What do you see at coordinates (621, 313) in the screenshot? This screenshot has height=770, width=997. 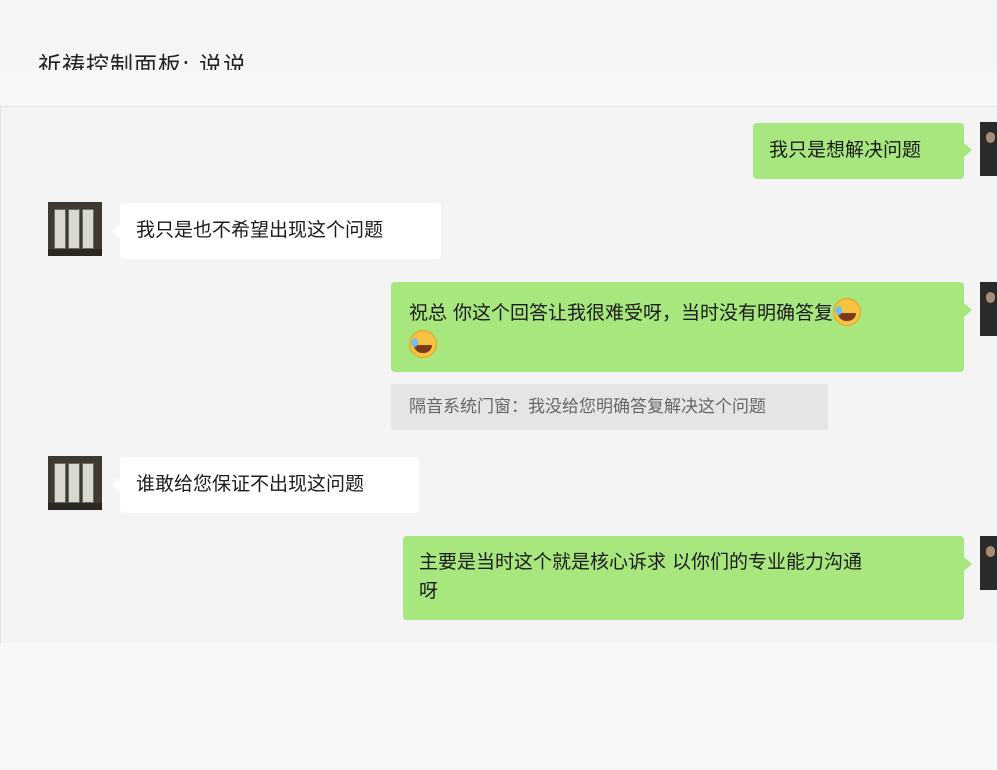 I see `message-text: 祝总 你这个回答让我很难受呀，当时没有明确答复` at bounding box center [621, 313].